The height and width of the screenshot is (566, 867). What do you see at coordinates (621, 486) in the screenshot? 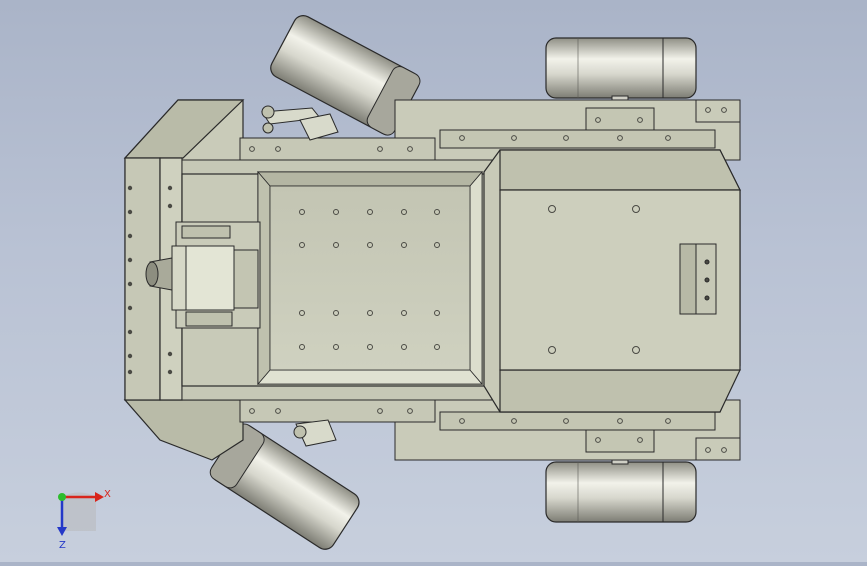
I see `wheel-rear-right` at bounding box center [621, 486].